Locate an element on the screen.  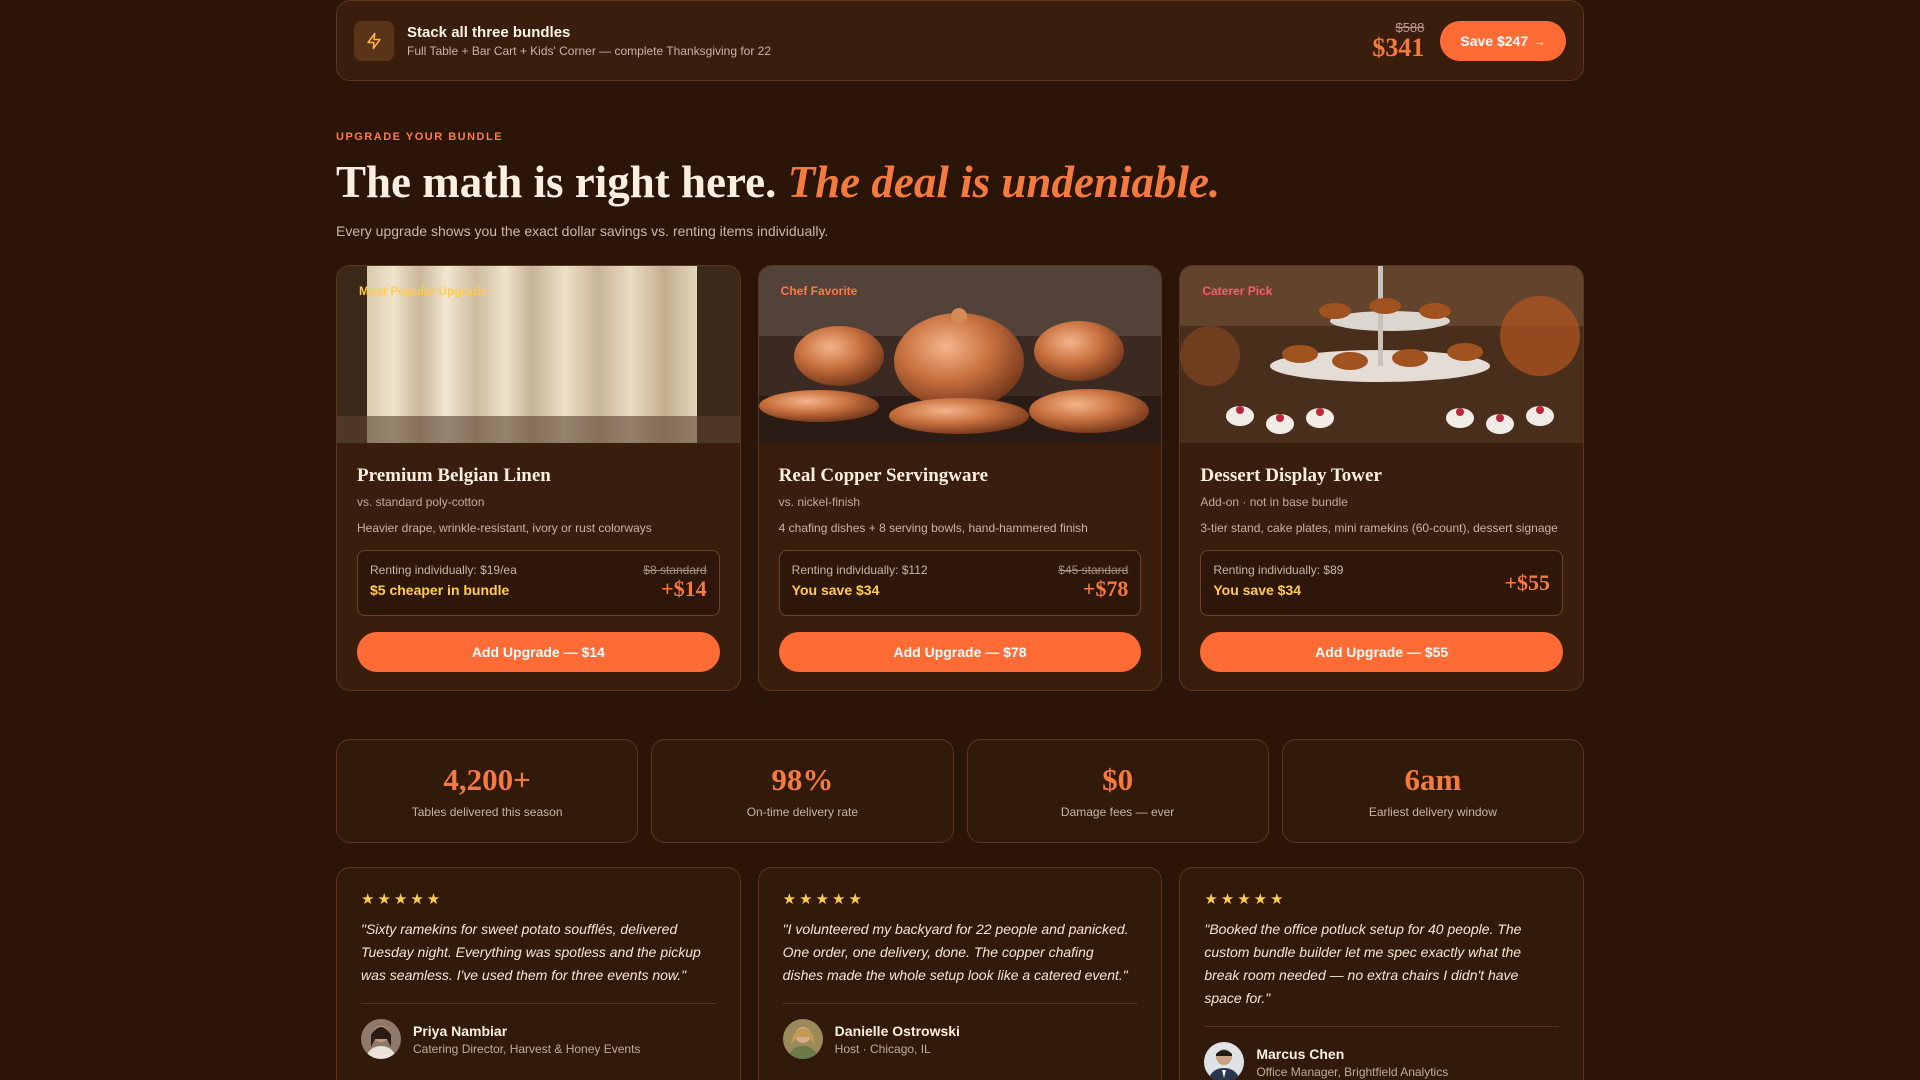
stat-on-time: 98% On-time delivery rate is located at coordinates (802, 791).